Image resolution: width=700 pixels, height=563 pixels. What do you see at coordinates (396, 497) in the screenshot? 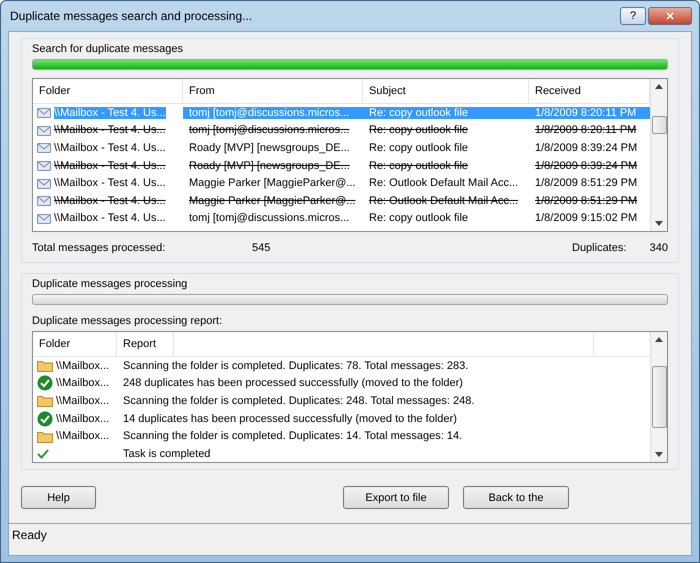
I see `dialog-button: Export to file` at bounding box center [396, 497].